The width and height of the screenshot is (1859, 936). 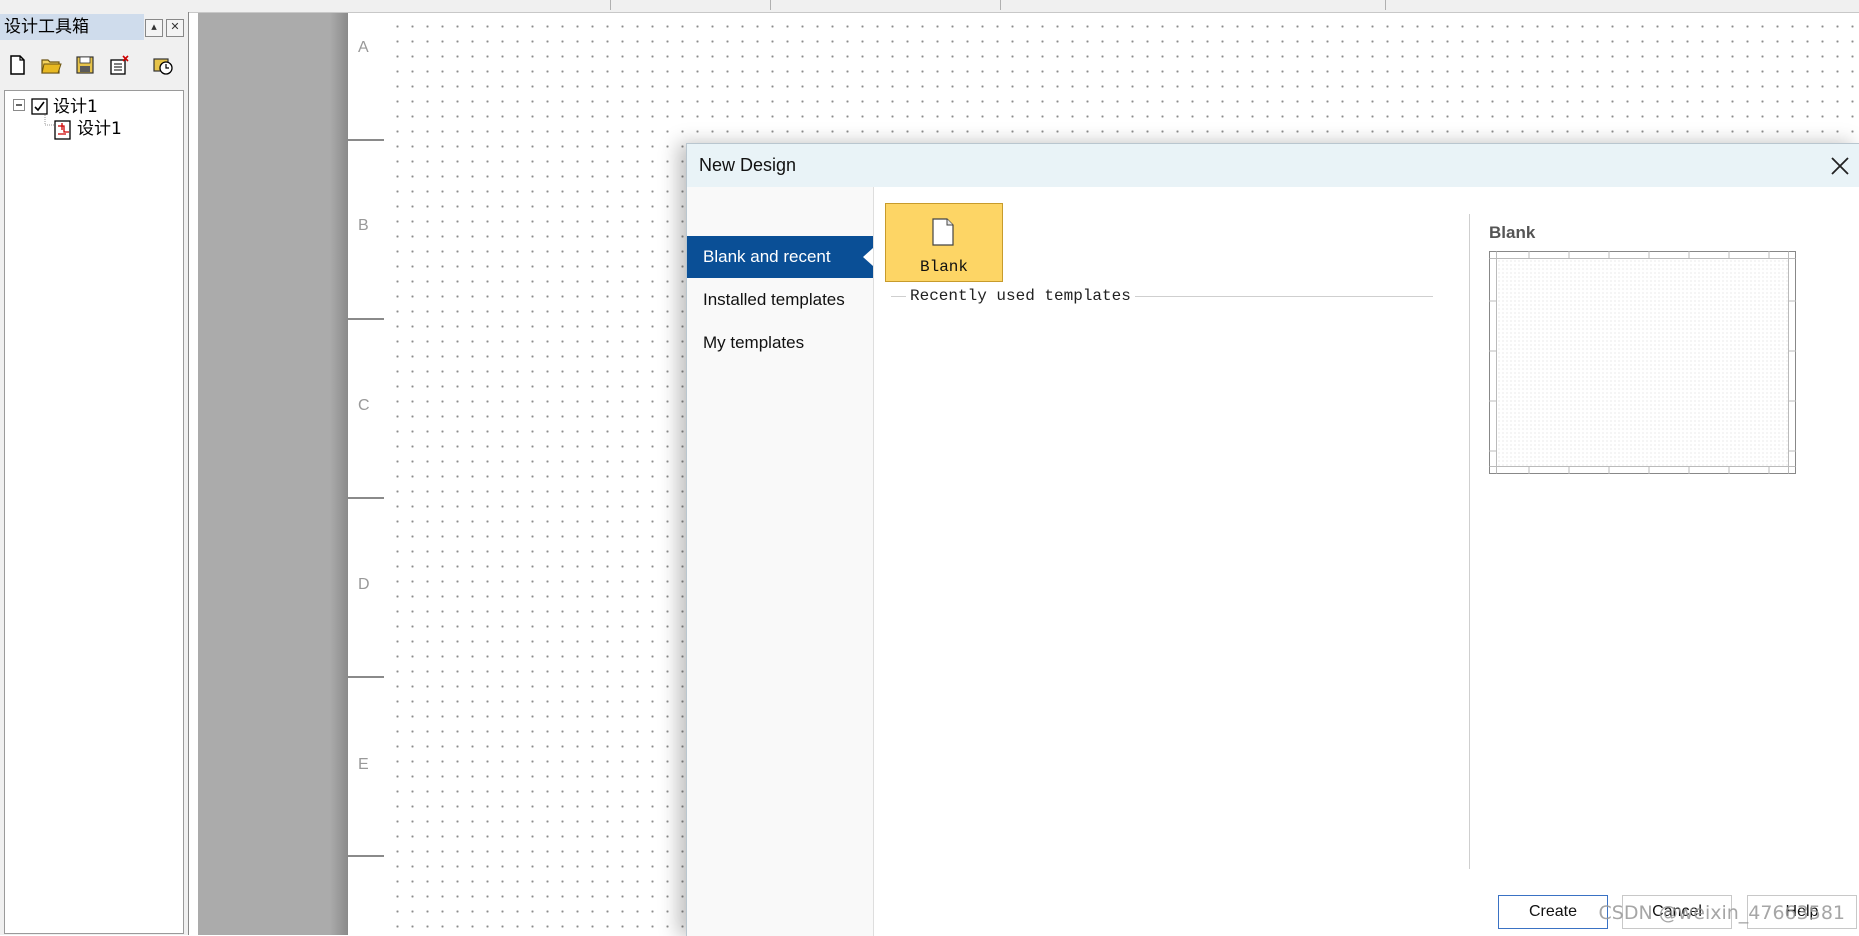 What do you see at coordinates (1553, 912) in the screenshot?
I see `create-button: Create` at bounding box center [1553, 912].